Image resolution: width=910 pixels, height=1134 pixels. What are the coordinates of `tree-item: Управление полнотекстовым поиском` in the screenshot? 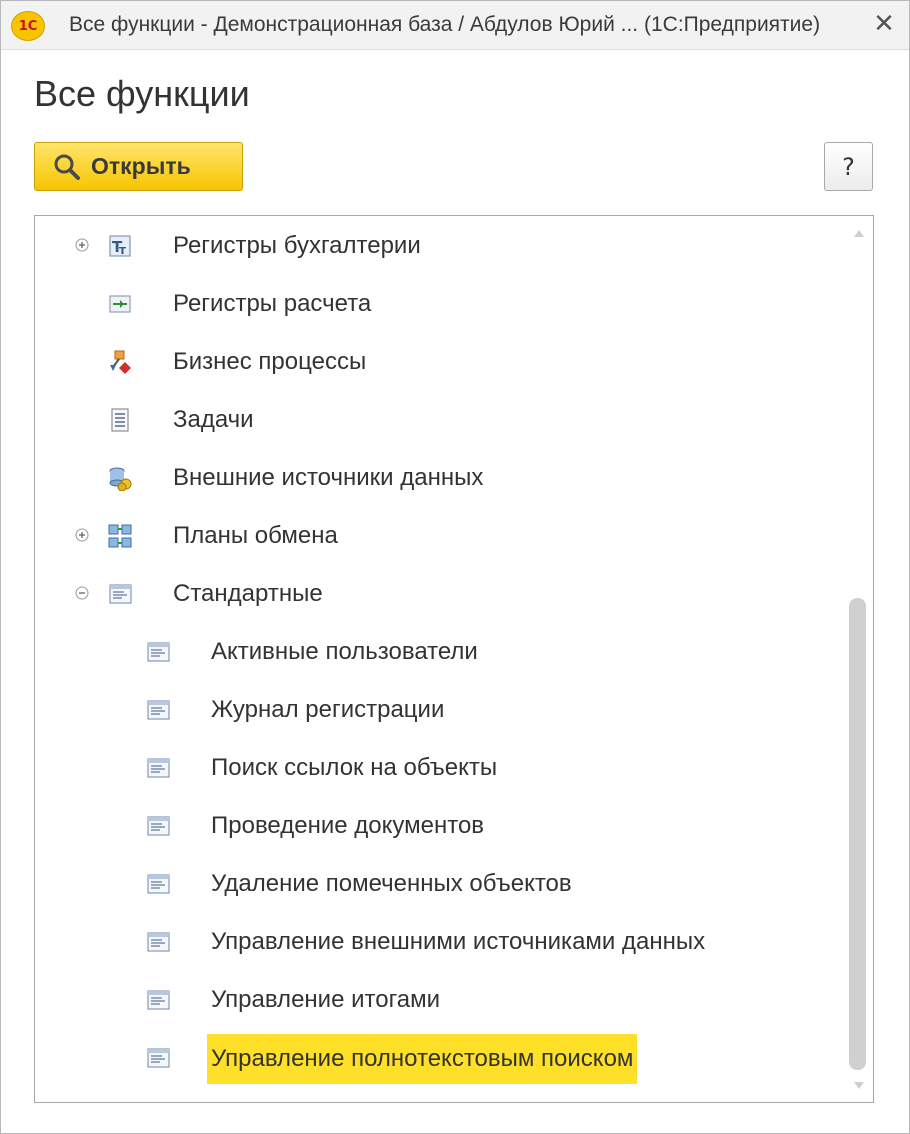 It's located at (440, 1059).